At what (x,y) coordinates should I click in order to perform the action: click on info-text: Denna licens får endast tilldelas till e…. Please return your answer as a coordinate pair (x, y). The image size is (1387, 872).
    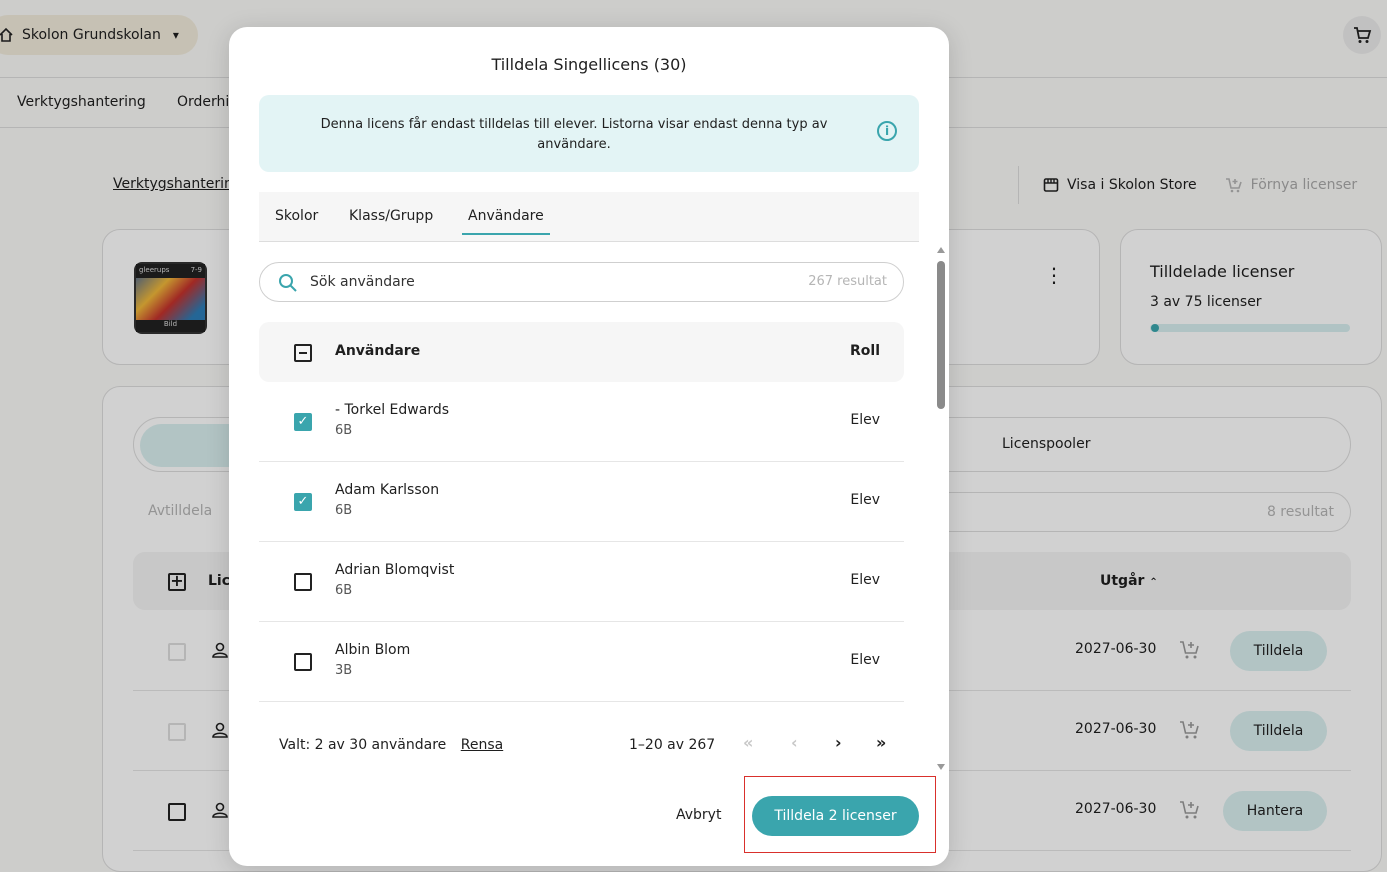
    Looking at the image, I should click on (574, 134).